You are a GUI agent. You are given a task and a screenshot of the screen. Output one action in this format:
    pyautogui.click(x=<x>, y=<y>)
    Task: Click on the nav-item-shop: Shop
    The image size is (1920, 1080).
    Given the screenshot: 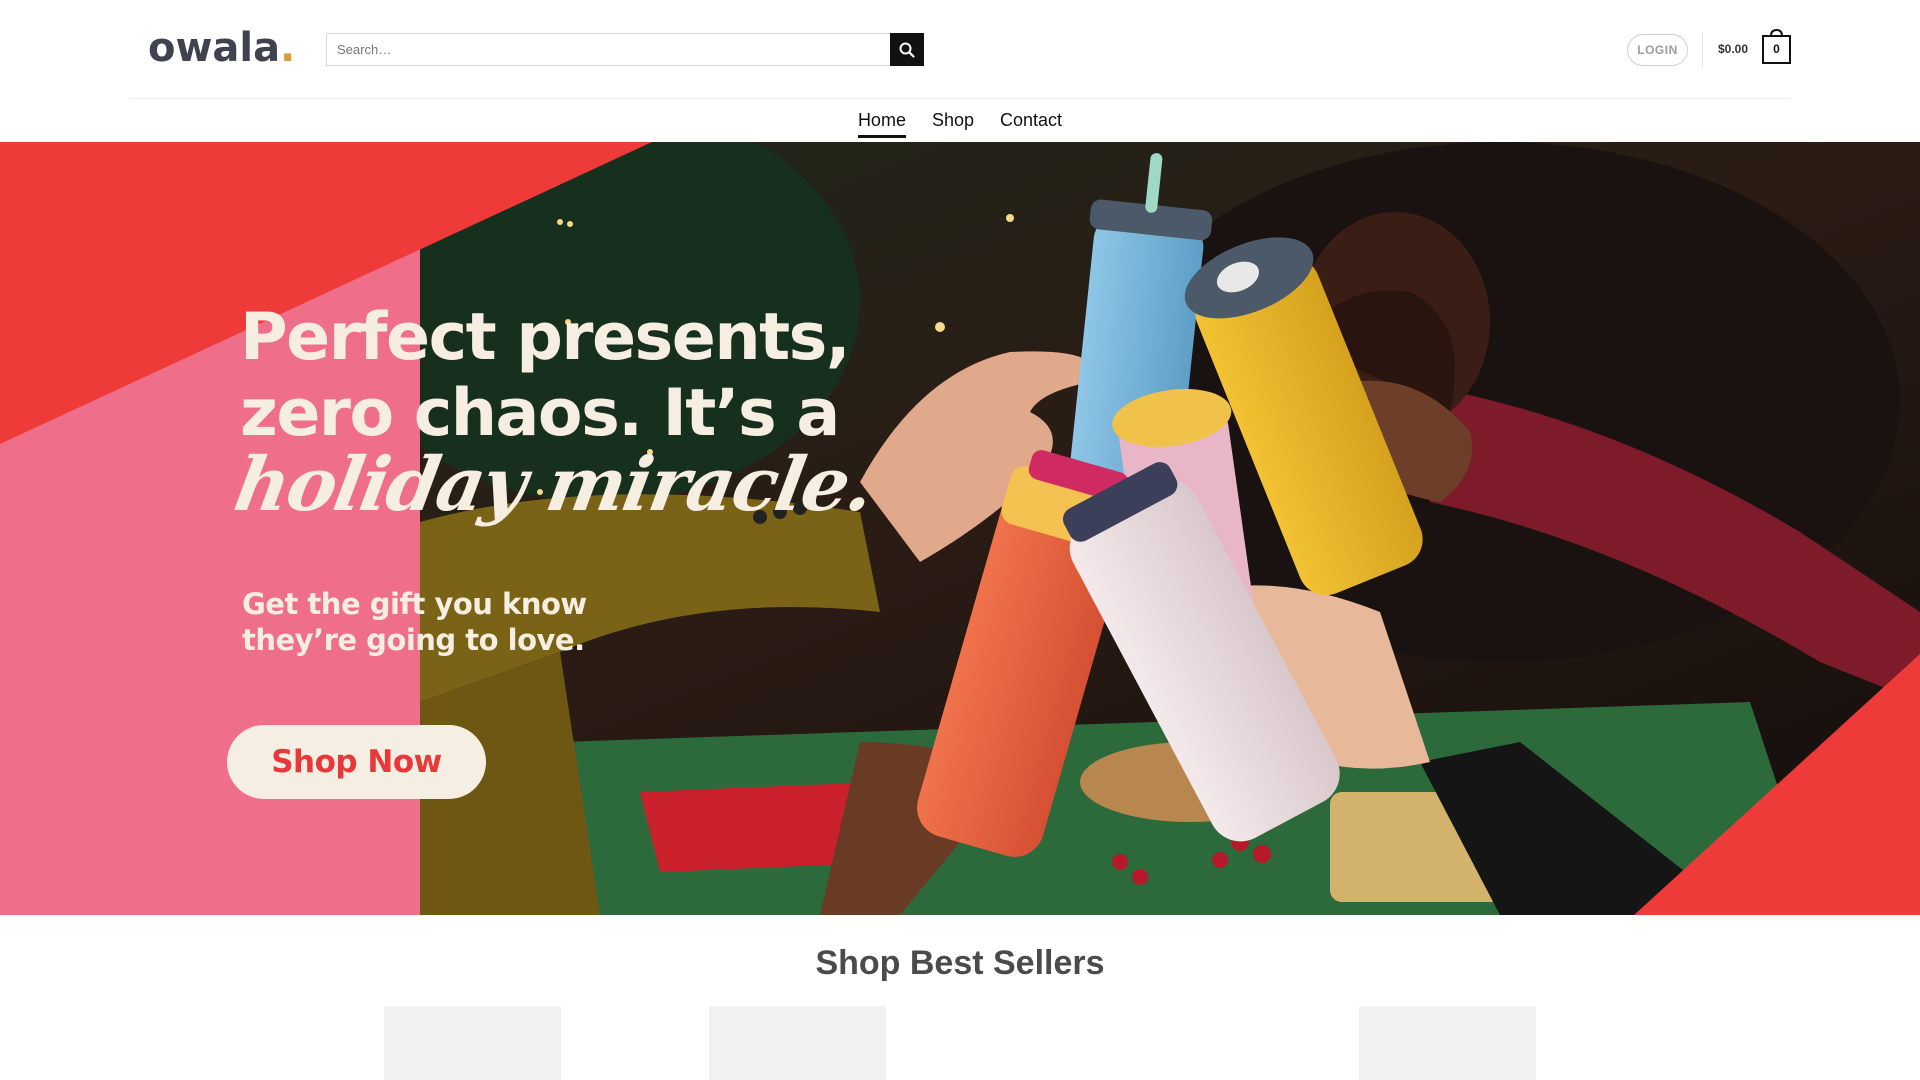 What is the action you would take?
    pyautogui.click(x=953, y=120)
    